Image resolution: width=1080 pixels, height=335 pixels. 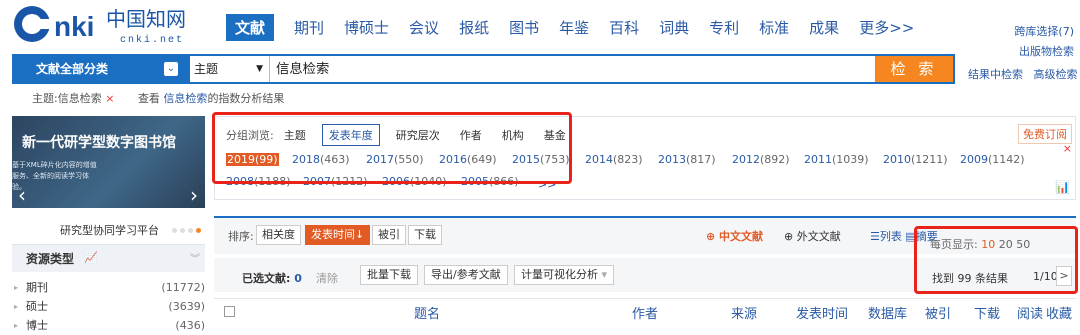 What do you see at coordinates (171, 69) in the screenshot?
I see `chevron-down-icon: ⌄` at bounding box center [171, 69].